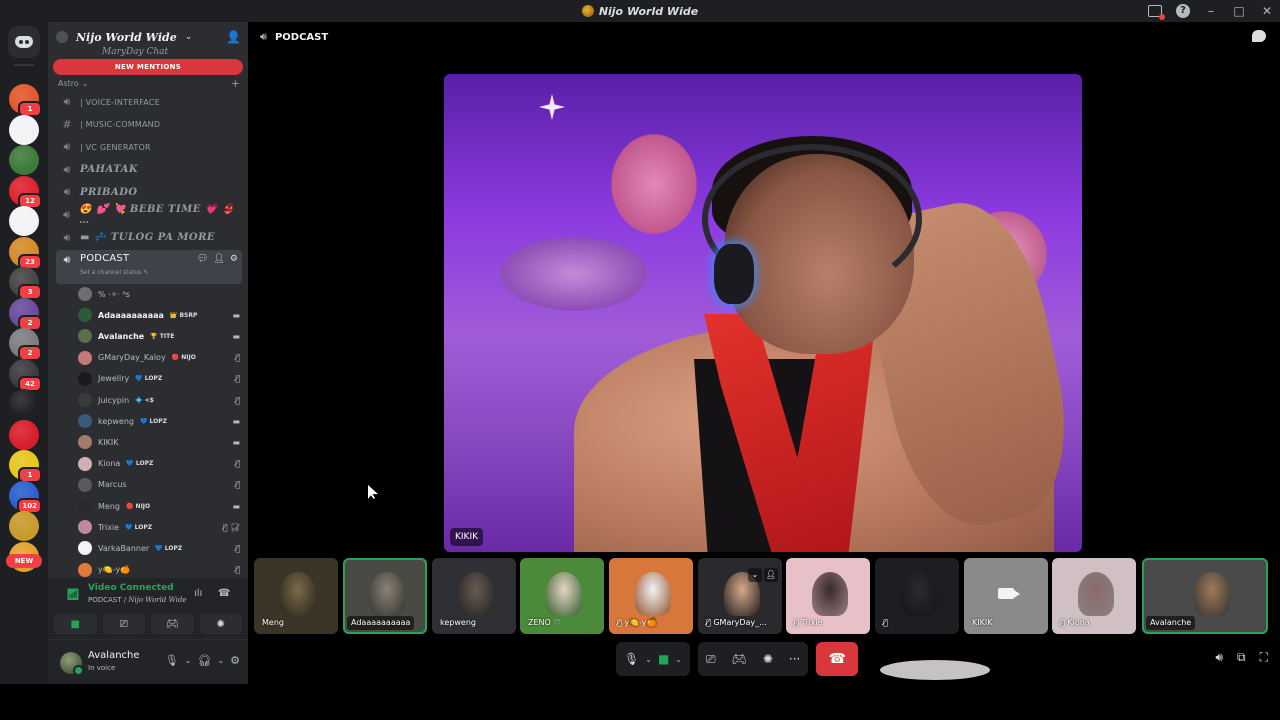 Image resolution: width=1280 pixels, height=720 pixels. Describe the element at coordinates (1094, 596) in the screenshot. I see `participant-tile: 🎙̸ Kiona` at that location.